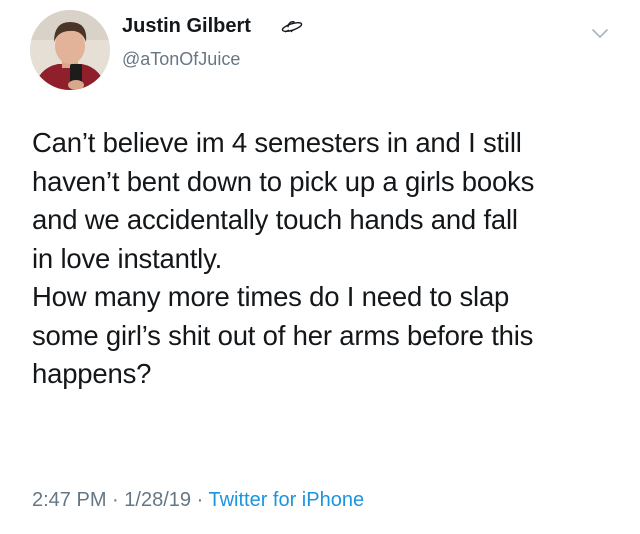 This screenshot has width=640, height=534. Describe the element at coordinates (292, 25) in the screenshot. I see `ufo-icon` at that location.